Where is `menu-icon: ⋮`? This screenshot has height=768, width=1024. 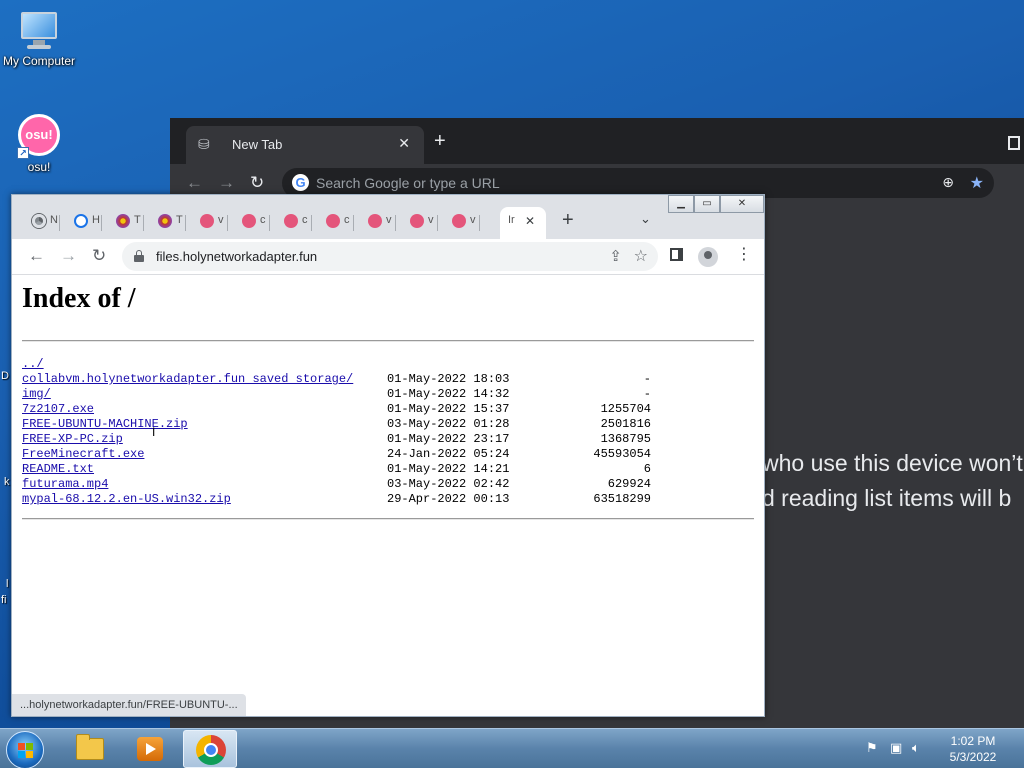
menu-icon: ⋮ is located at coordinates (744, 254).